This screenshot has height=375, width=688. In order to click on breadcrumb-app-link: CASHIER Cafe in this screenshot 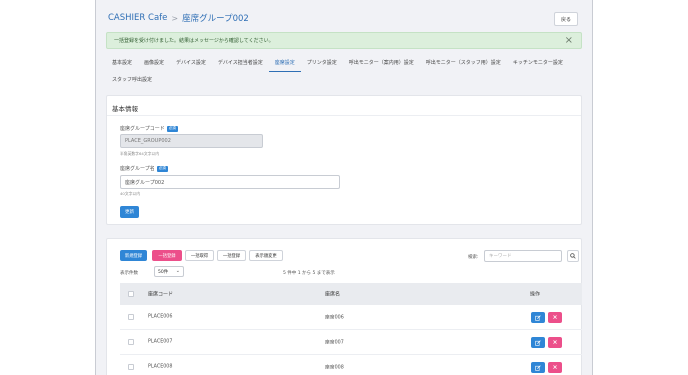, I will do `click(137, 18)`.